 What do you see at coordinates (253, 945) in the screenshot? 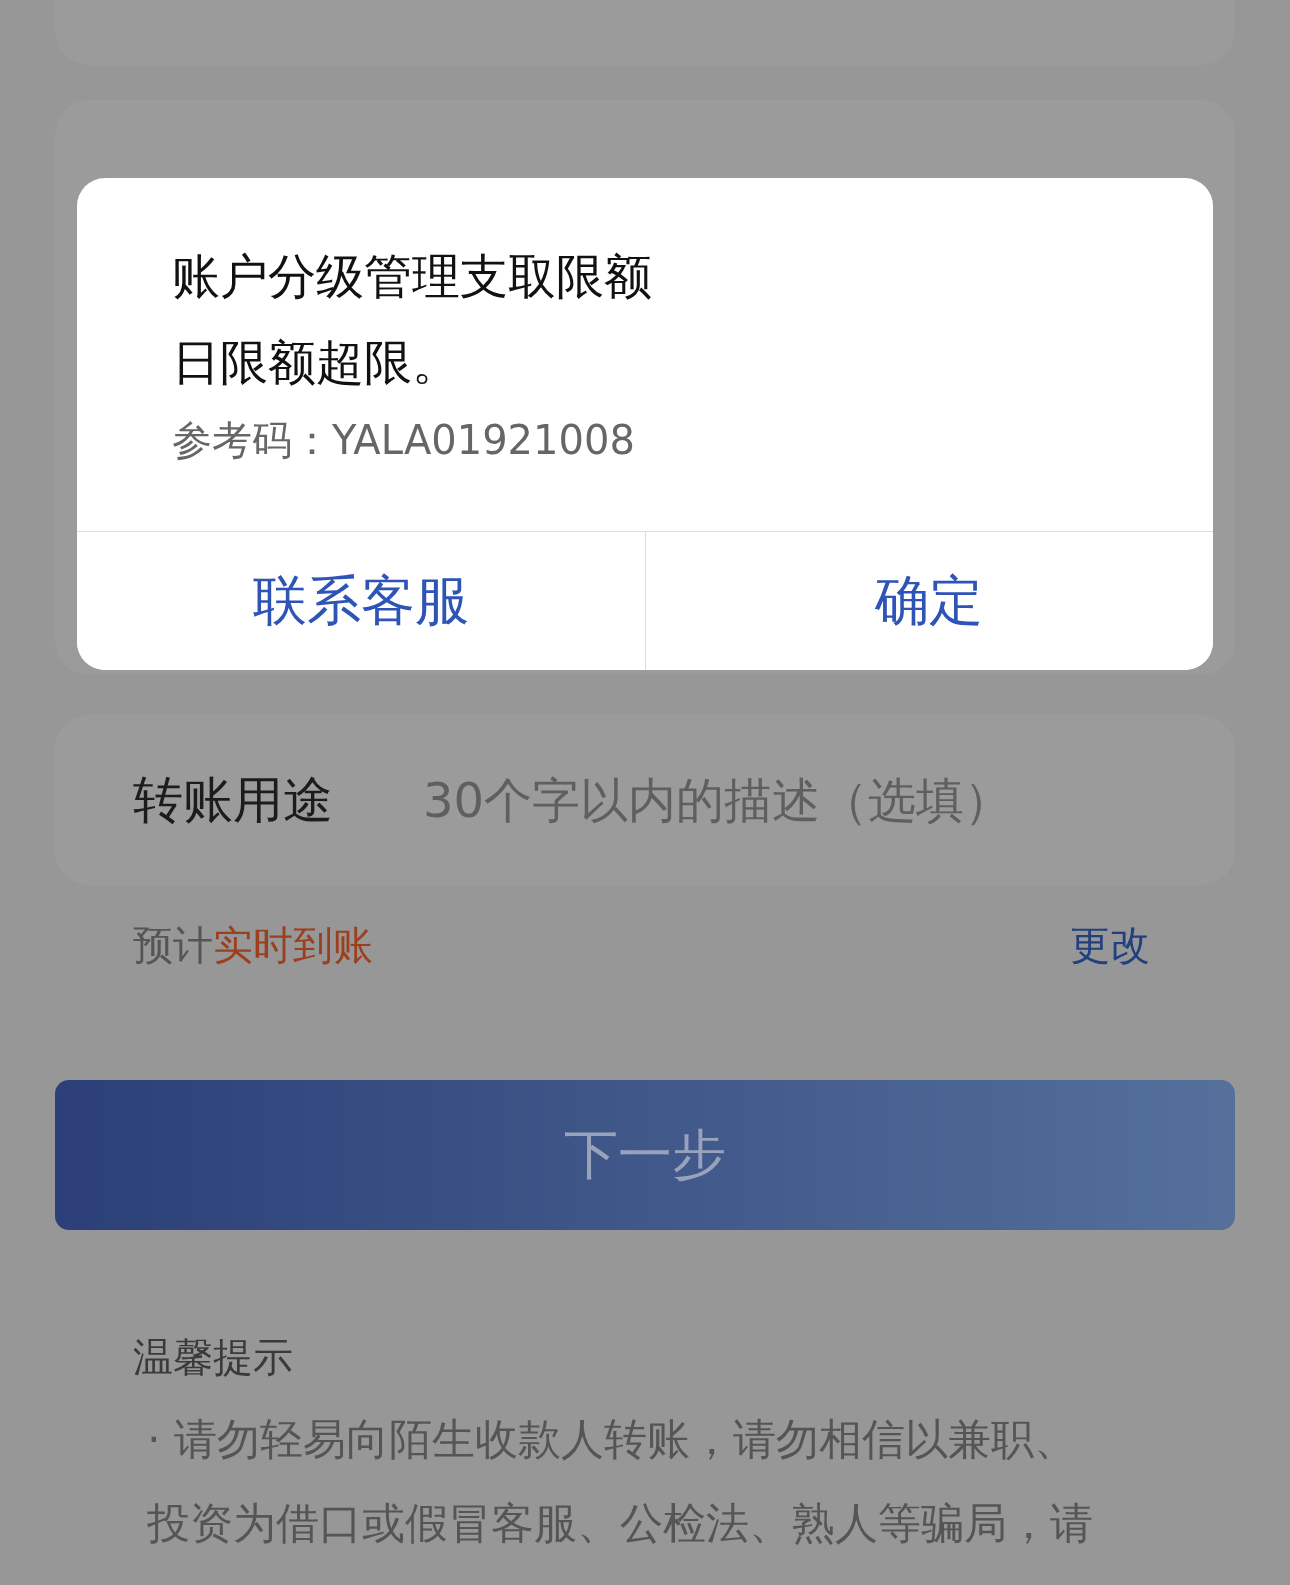
I see `arrival-text: 预计实时到账` at bounding box center [253, 945].